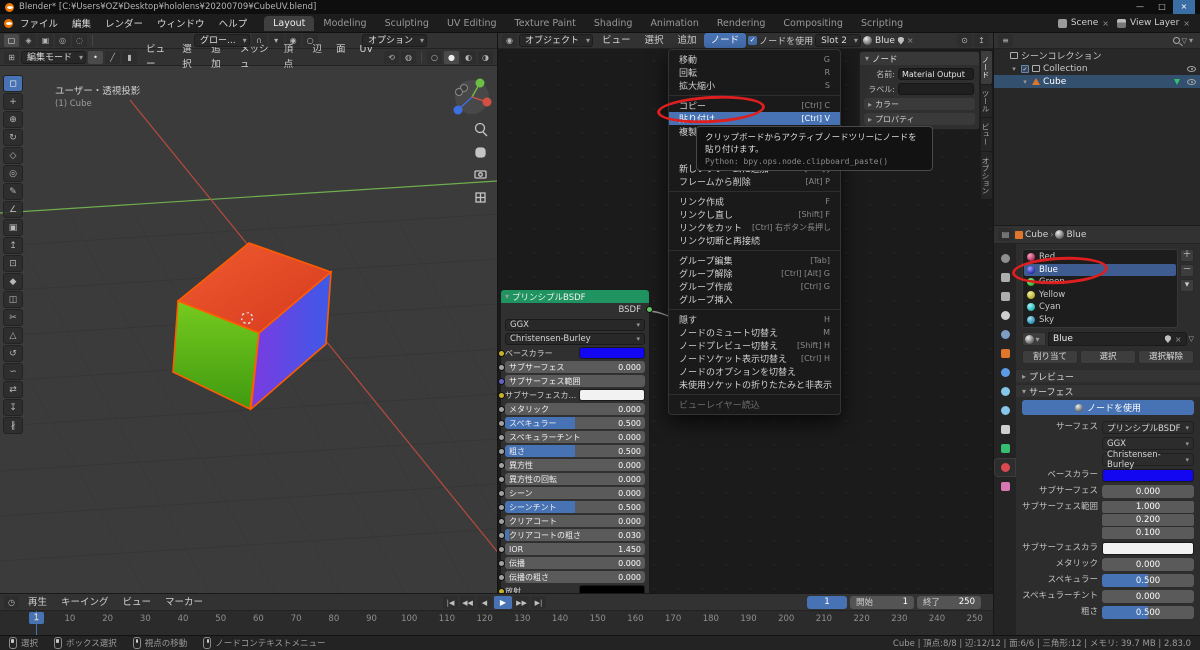 Image resolution: width=1200 pixels, height=650 pixels. What do you see at coordinates (13, 155) in the screenshot?
I see `tool-scale: ◇` at bounding box center [13, 155].